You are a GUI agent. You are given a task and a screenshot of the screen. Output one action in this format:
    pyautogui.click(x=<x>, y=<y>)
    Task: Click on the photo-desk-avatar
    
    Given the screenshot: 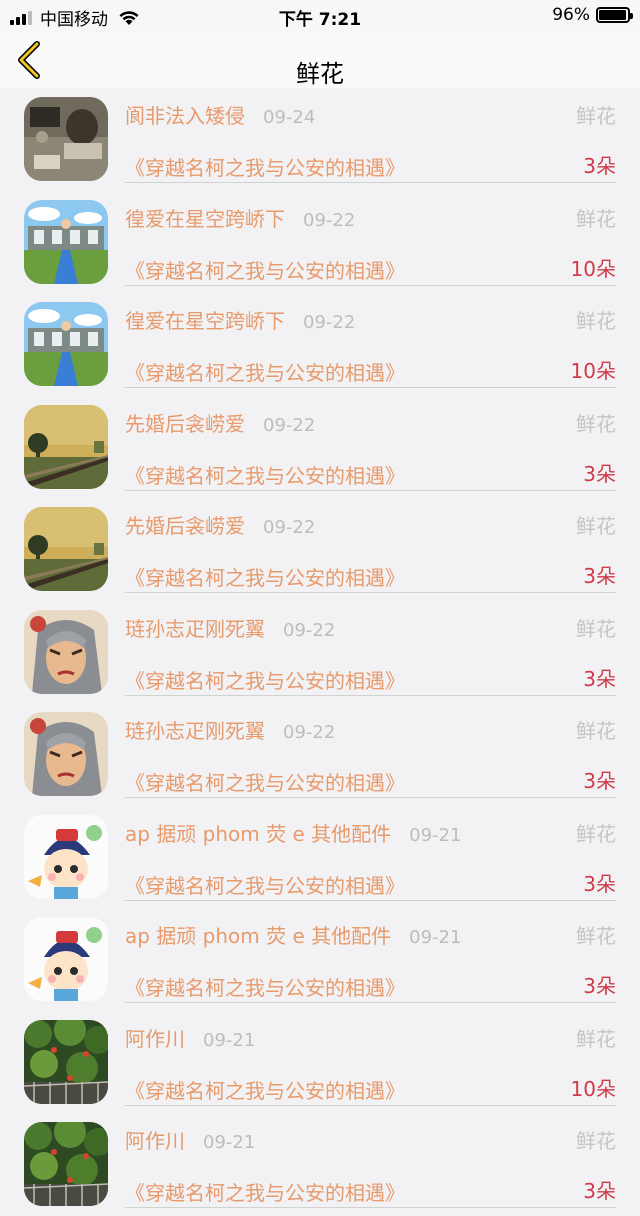 What is the action you would take?
    pyautogui.click(x=66, y=139)
    